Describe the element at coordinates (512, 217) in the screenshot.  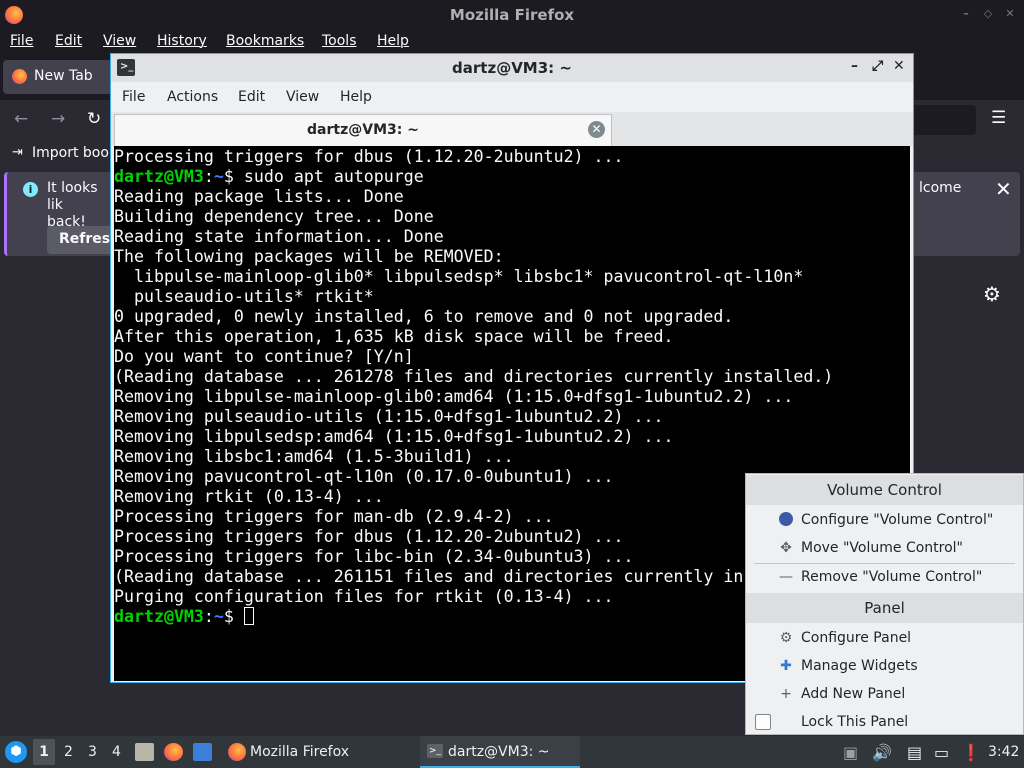
I see `output-line: Building dependency tree... Done` at that location.